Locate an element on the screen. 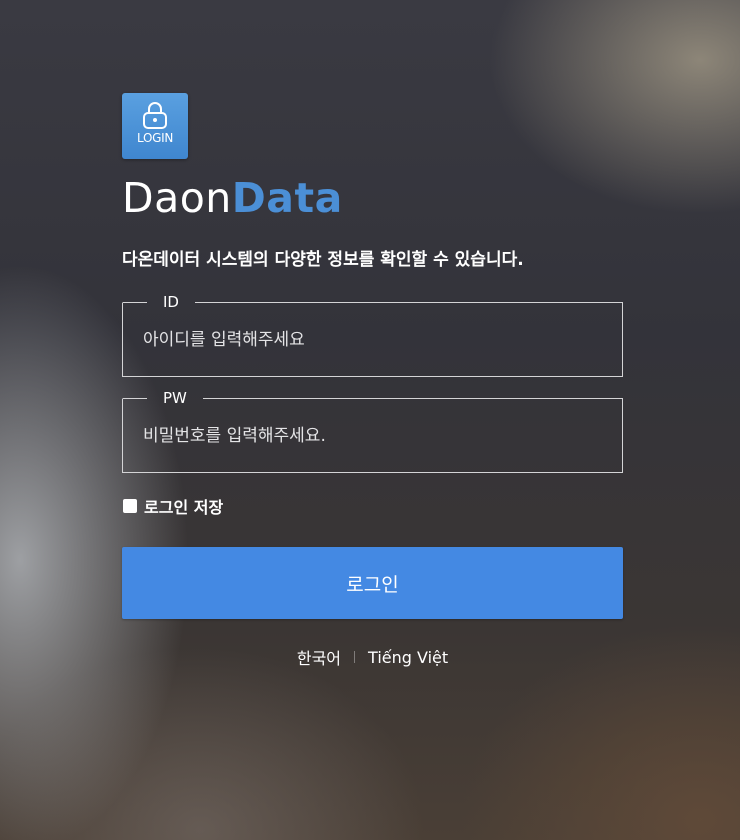  remember-login-checkbox is located at coordinates (130, 506).